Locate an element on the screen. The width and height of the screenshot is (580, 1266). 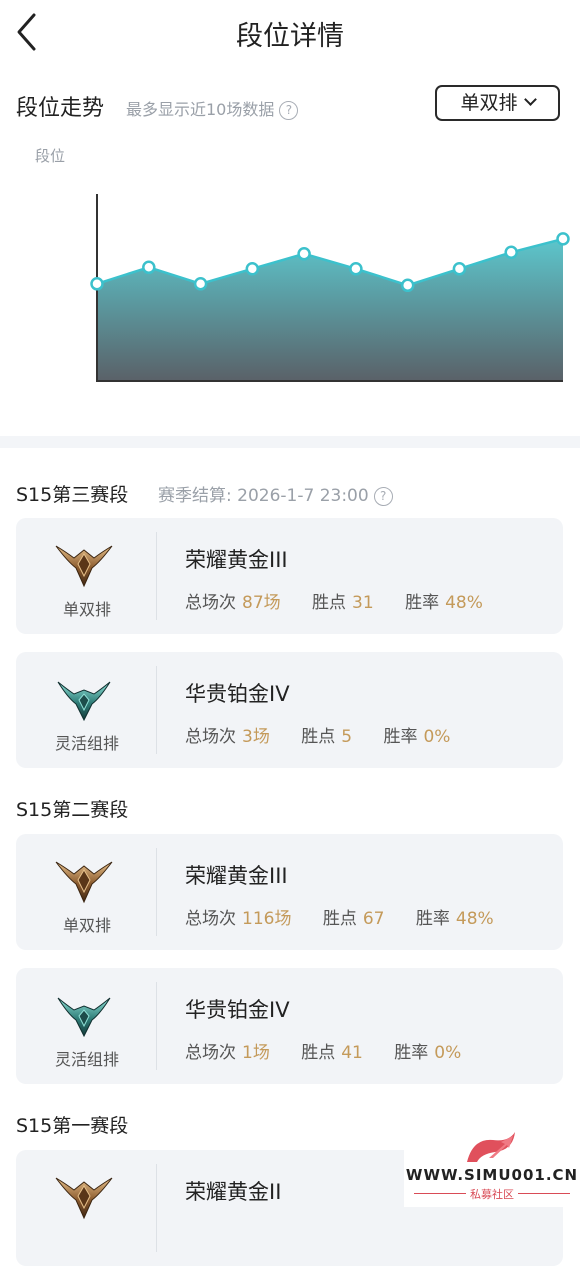
header-bar: 段位详情 is located at coordinates (290, 33).